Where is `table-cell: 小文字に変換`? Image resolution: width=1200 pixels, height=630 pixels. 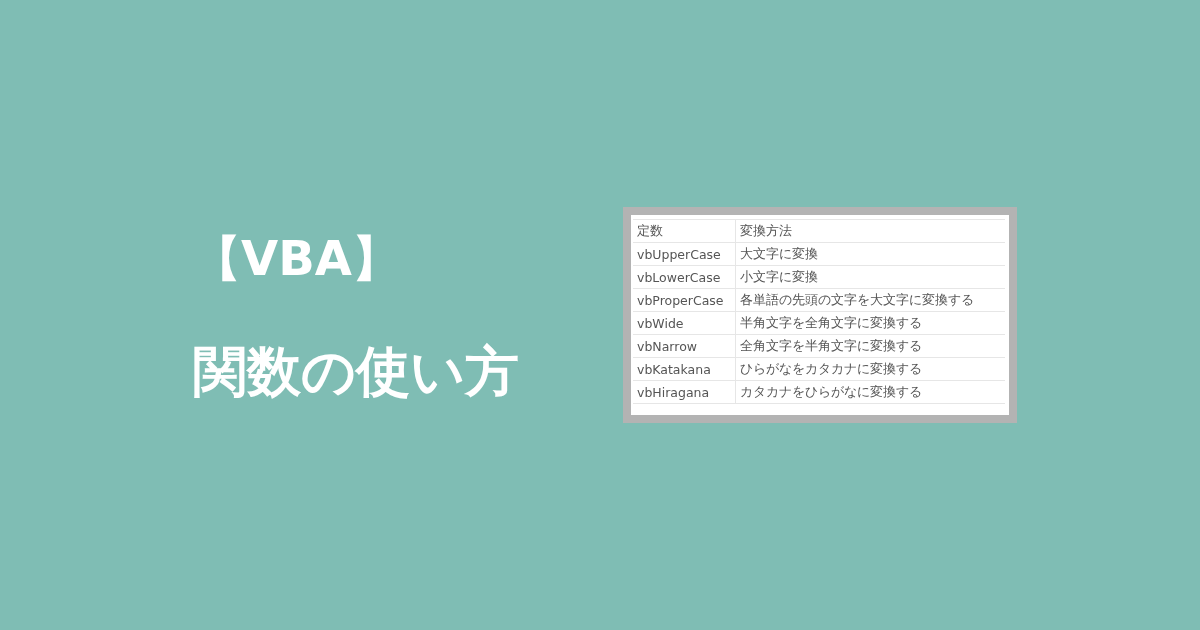 table-cell: 小文字に変換 is located at coordinates (870, 277).